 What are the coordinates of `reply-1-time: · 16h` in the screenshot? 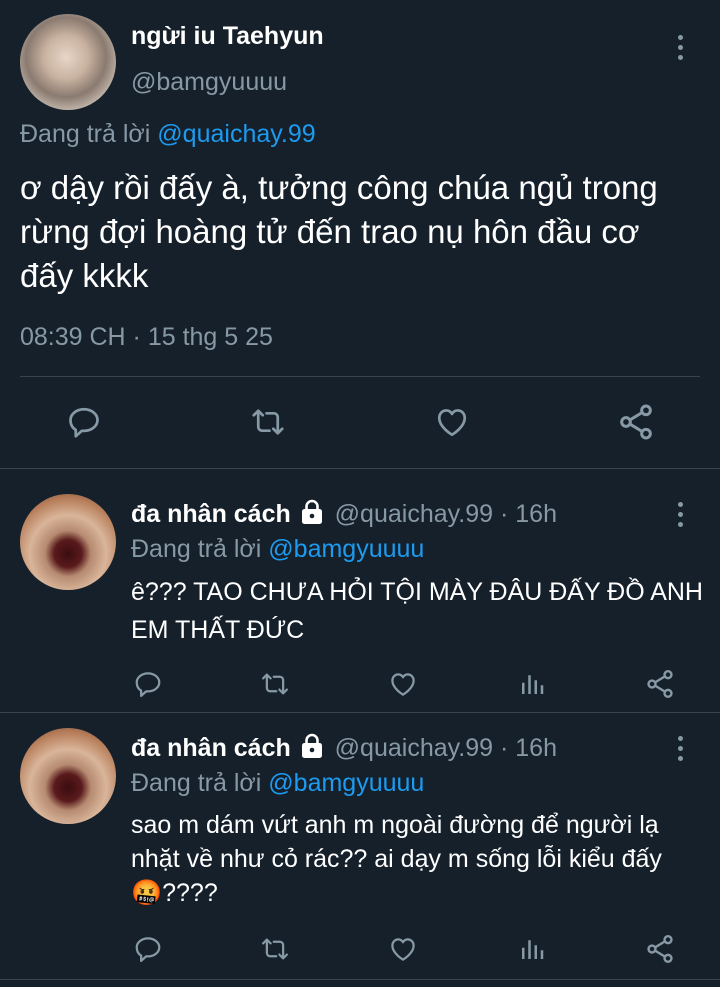 It's located at (528, 514).